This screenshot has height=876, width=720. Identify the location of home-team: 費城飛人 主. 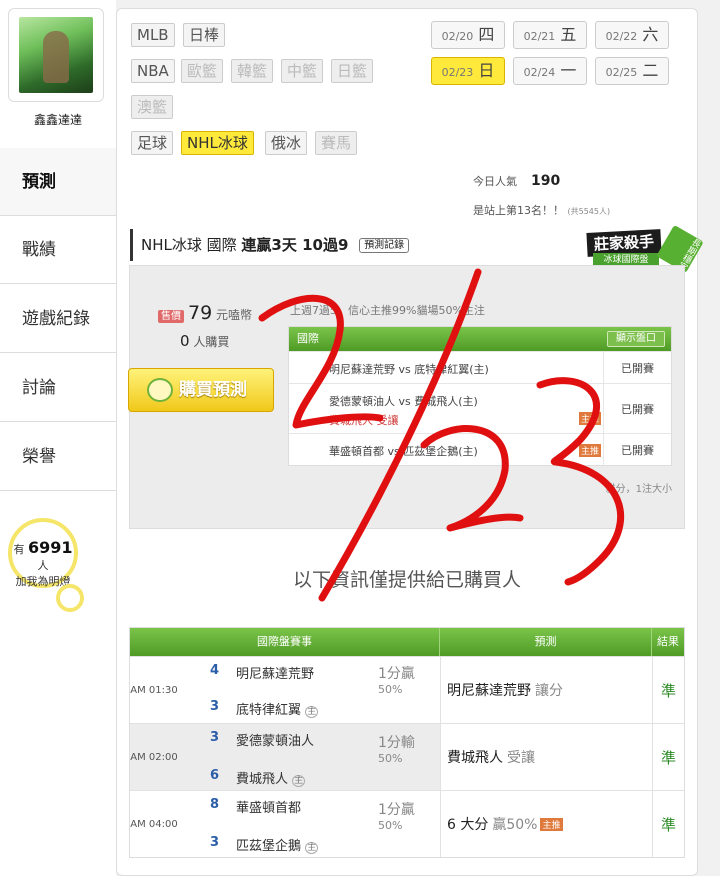
(271, 777).